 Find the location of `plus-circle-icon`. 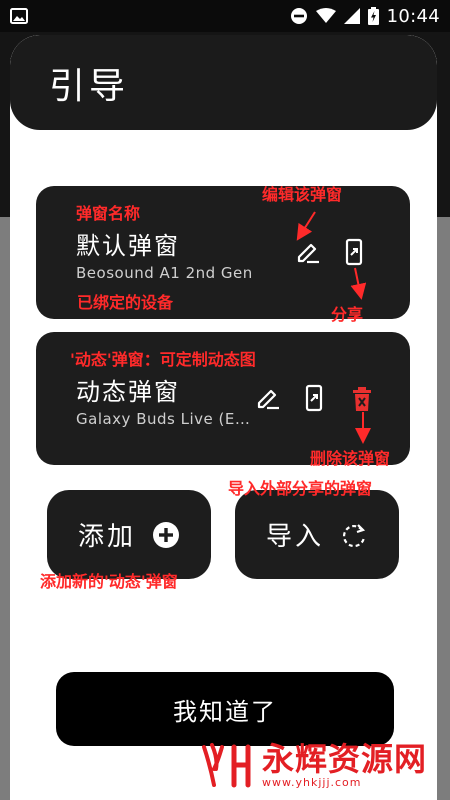

plus-circle-icon is located at coordinates (166, 534).